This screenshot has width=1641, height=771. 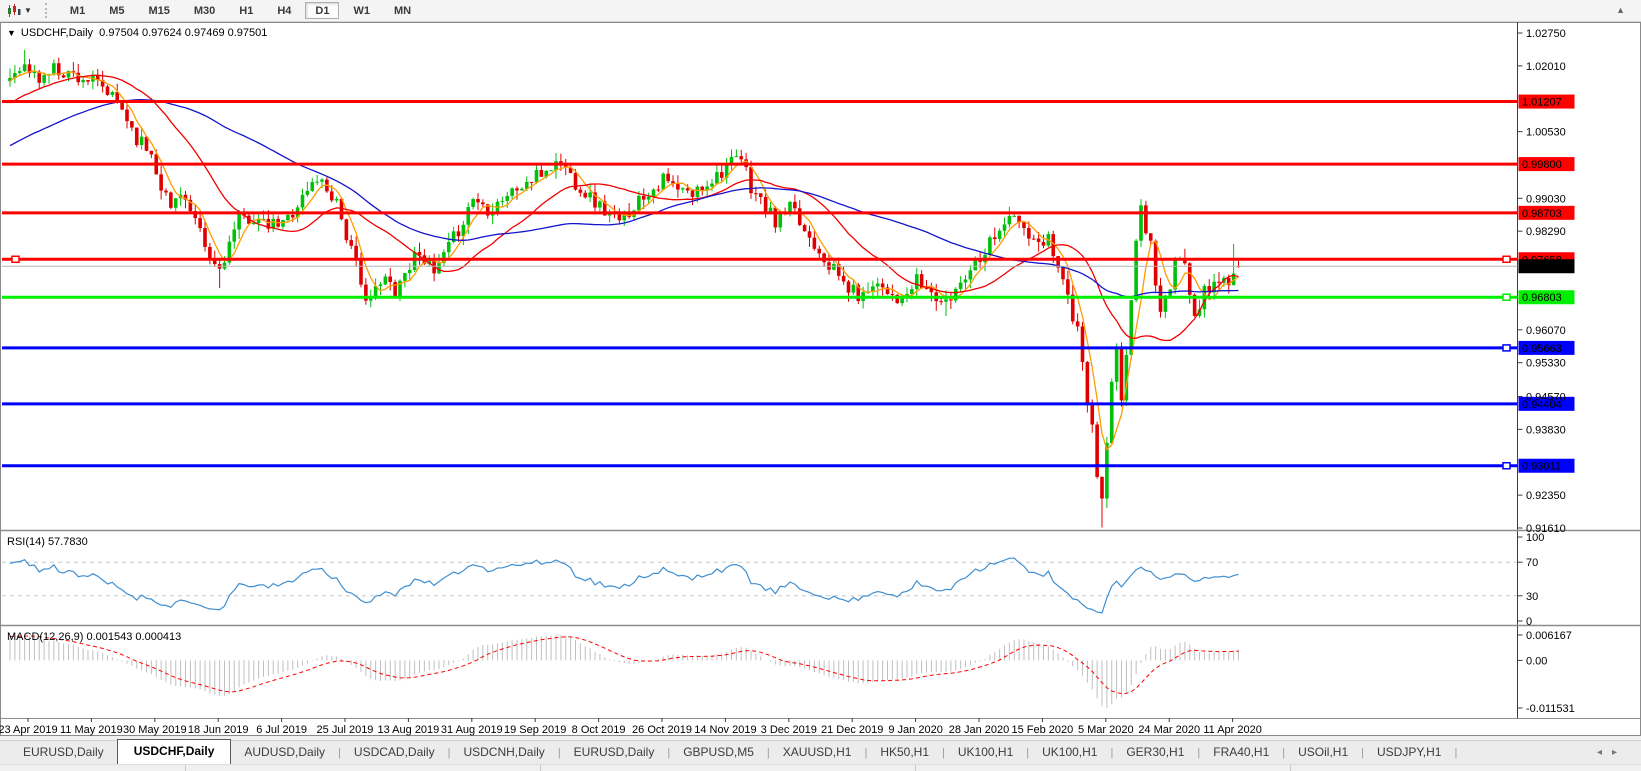 I want to click on tab-xauusd-h1: XAUUSD,H1, so click(x=817, y=752).